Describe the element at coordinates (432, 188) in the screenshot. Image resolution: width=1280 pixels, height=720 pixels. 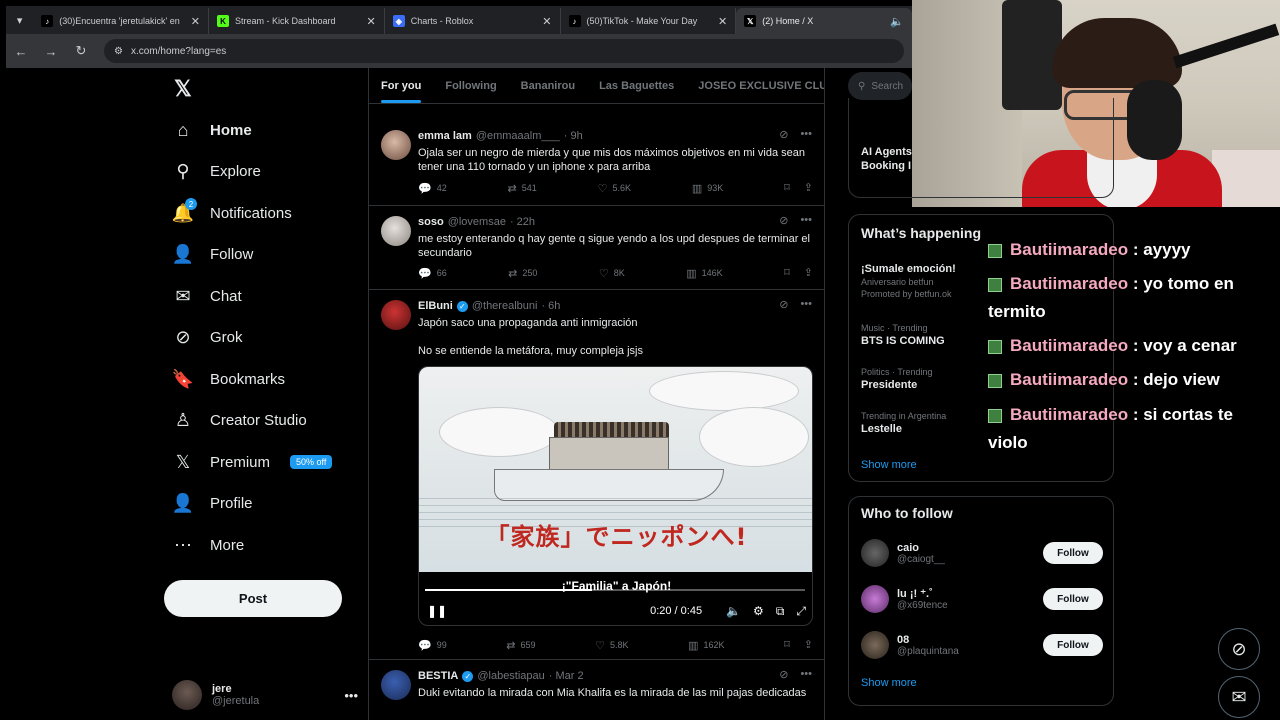
I see `reply-button: 💬 42` at that location.